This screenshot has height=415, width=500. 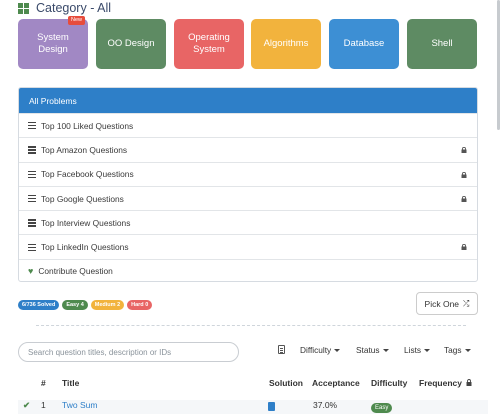 What do you see at coordinates (382, 408) in the screenshot?
I see `difficulty-badge: Easy` at bounding box center [382, 408].